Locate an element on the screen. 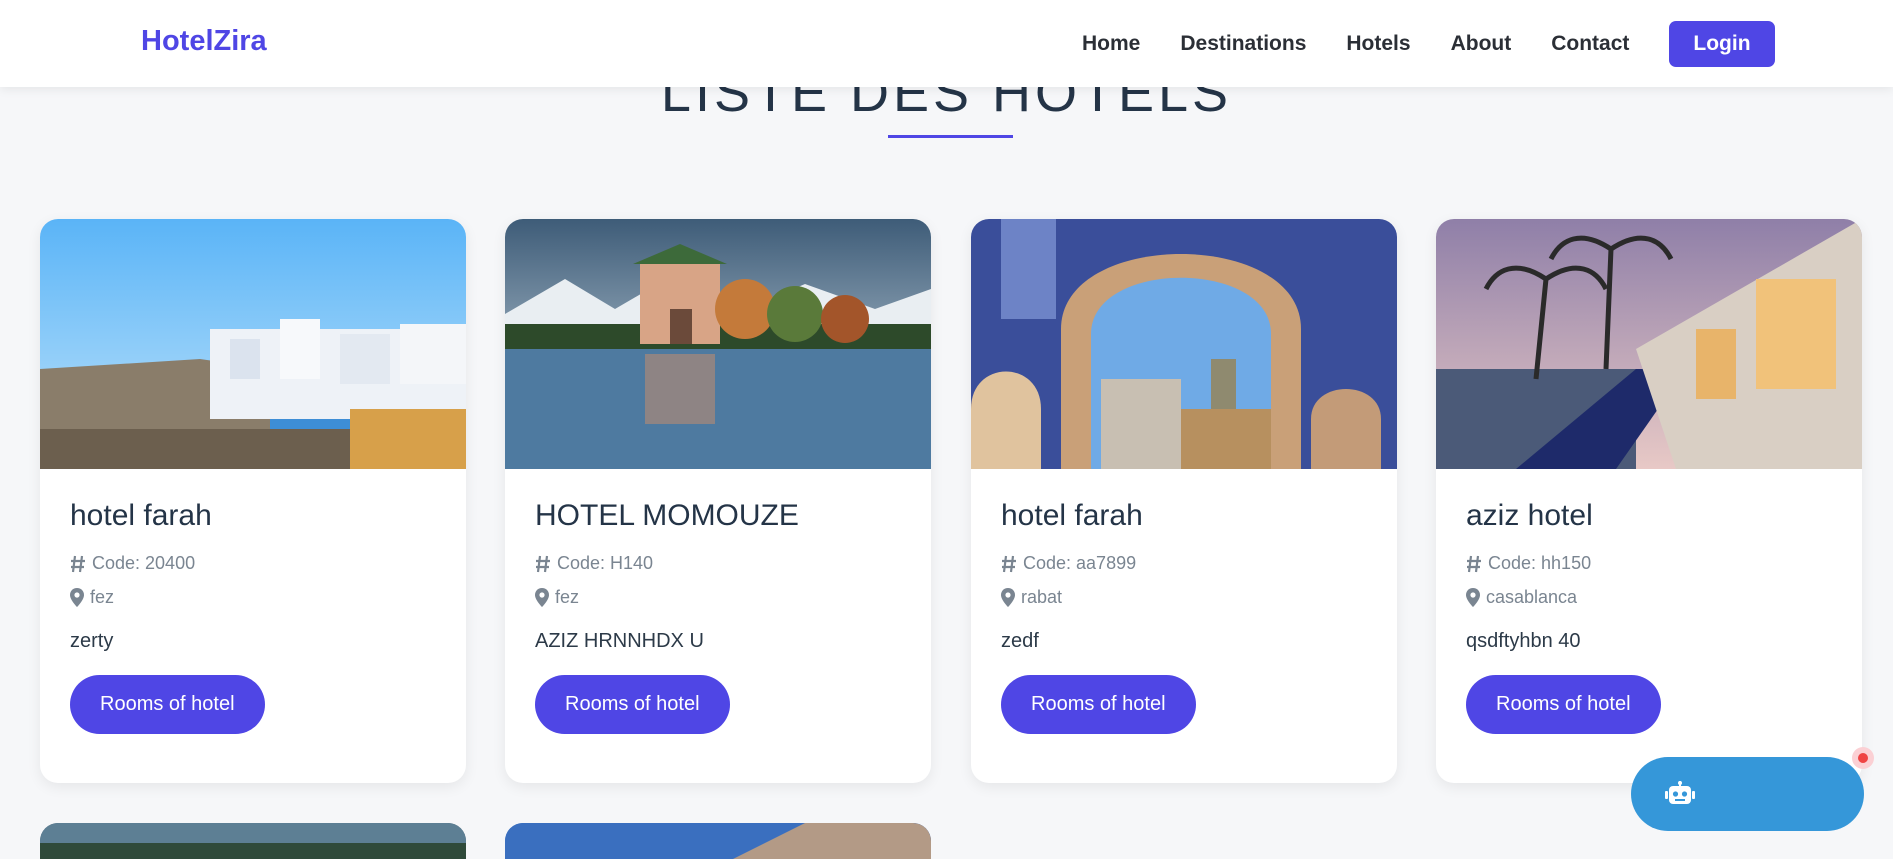  hotel-city: casablanca is located at coordinates (1532, 597).